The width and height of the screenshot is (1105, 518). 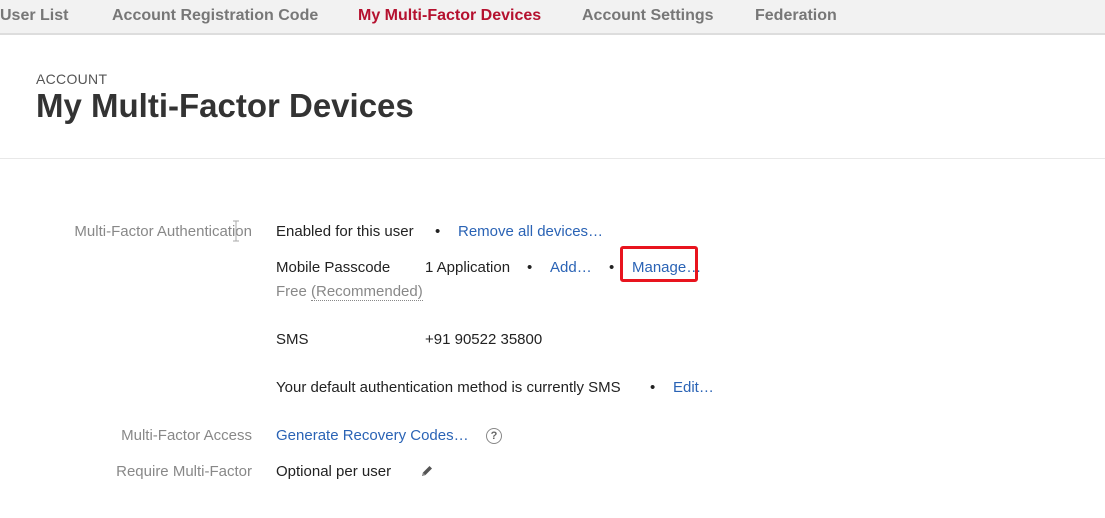 What do you see at coordinates (796, 16) in the screenshot?
I see `tab-federation: Federation` at bounding box center [796, 16].